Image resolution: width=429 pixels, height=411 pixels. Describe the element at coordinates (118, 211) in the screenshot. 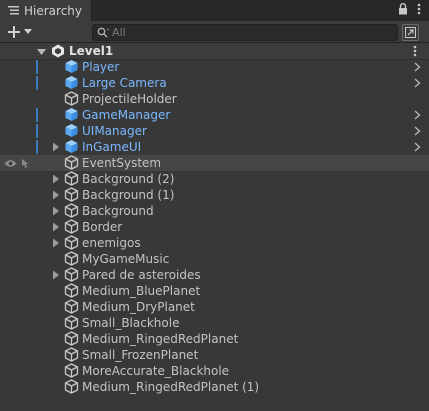

I see `hierarchy-item-label: Background` at that location.